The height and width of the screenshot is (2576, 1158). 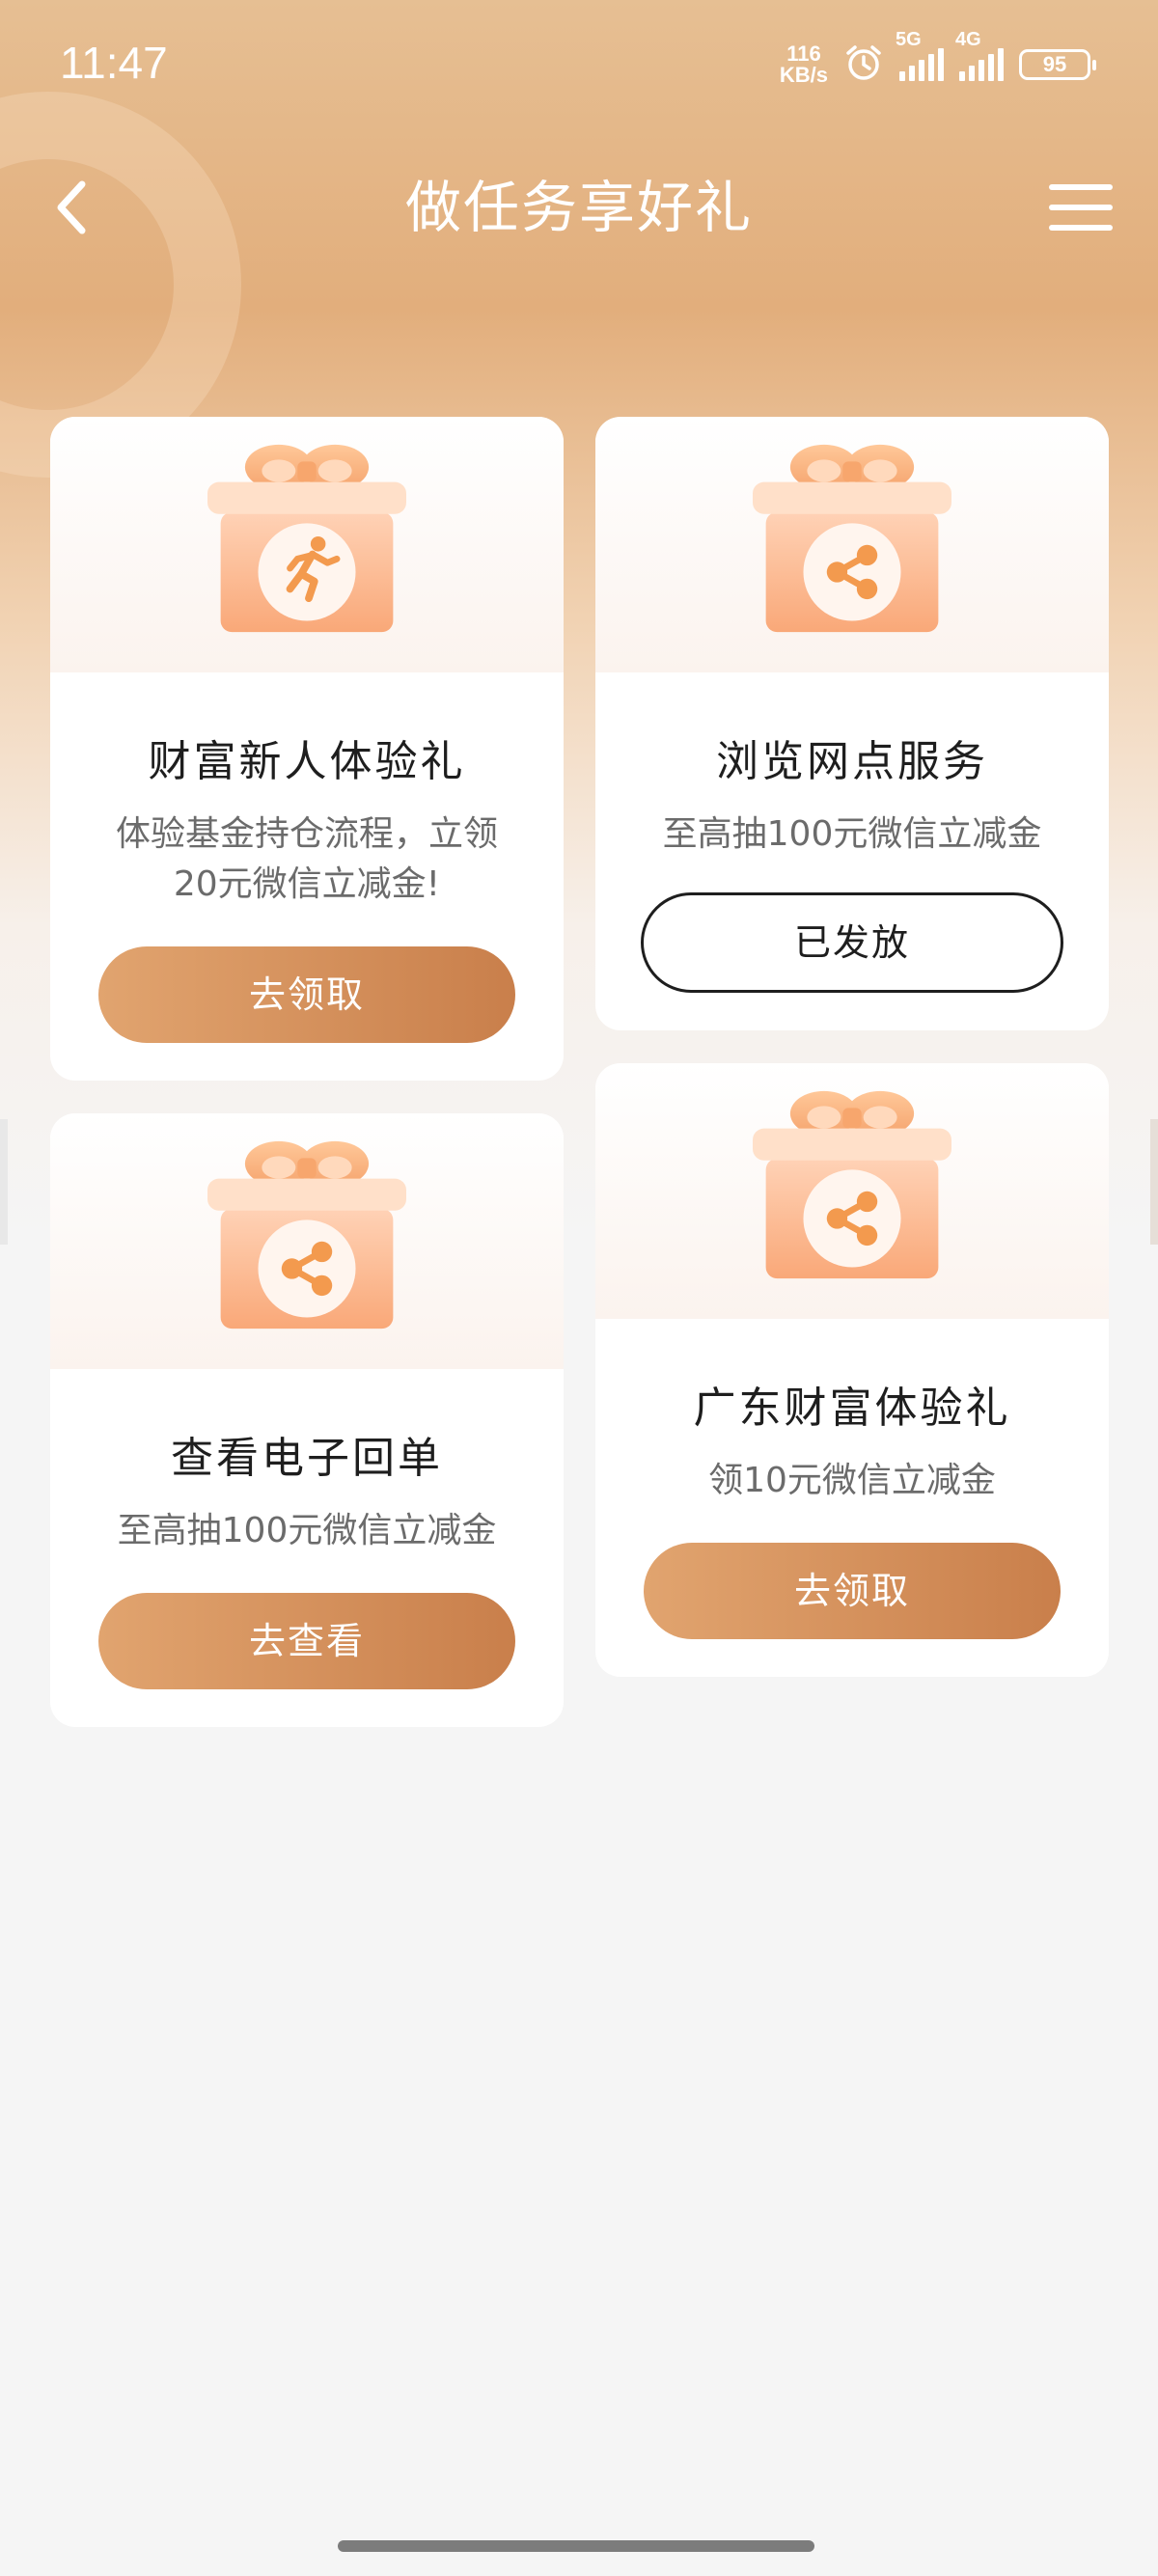 I want to click on task-title: 广东财富体验礼, so click(x=852, y=1409).